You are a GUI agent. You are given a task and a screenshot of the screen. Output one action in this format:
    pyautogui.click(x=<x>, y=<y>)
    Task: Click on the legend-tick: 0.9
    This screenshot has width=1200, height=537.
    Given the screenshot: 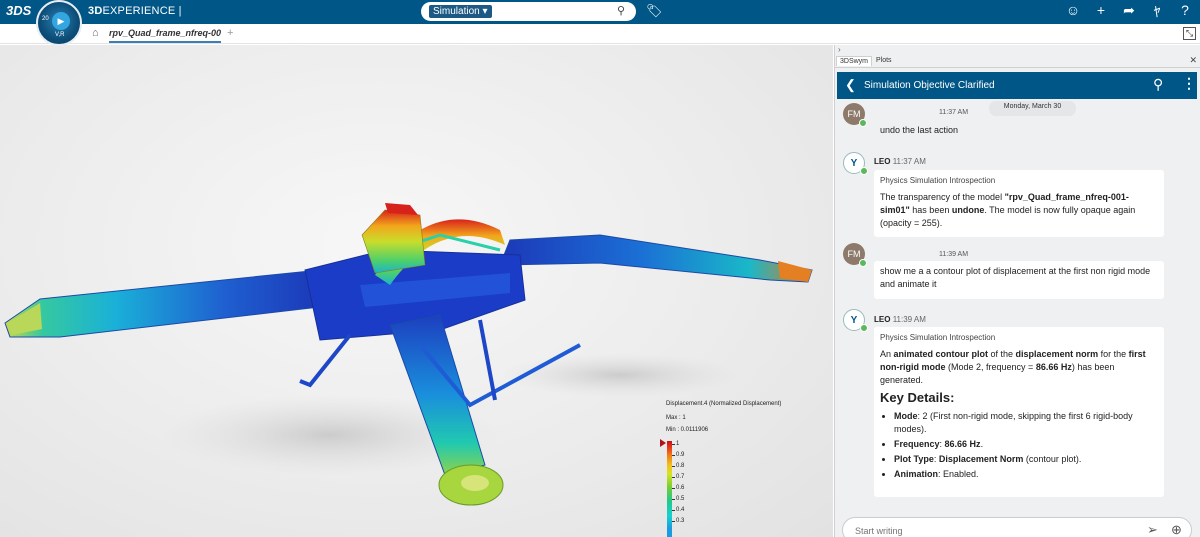 What is the action you would take?
    pyautogui.click(x=678, y=455)
    